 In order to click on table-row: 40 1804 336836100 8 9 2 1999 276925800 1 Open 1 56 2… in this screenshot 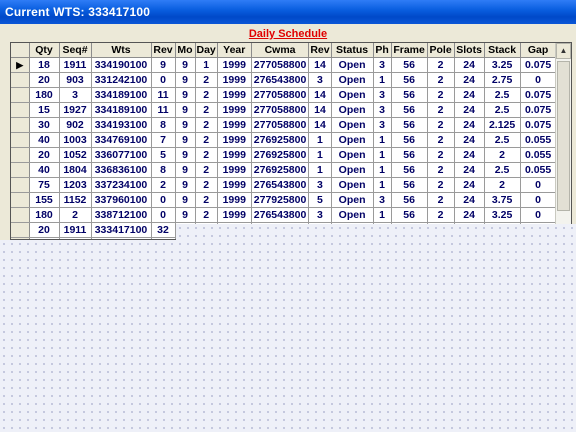, I will do `click(284, 170)`.